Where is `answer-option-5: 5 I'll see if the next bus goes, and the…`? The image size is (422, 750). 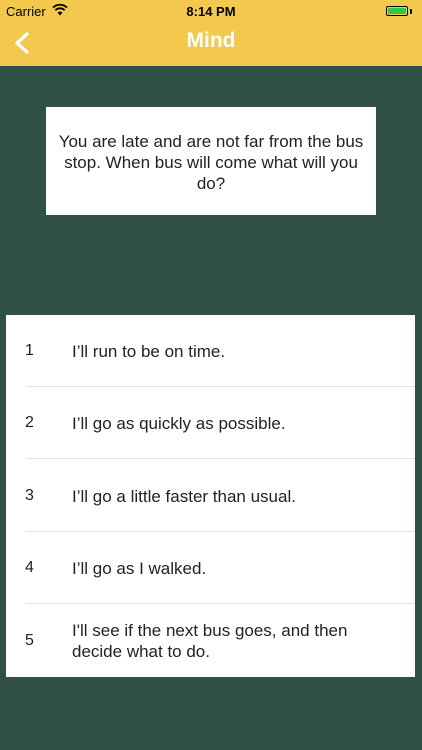
answer-option-5: 5 I'll see if the next bus goes, and the… is located at coordinates (210, 641).